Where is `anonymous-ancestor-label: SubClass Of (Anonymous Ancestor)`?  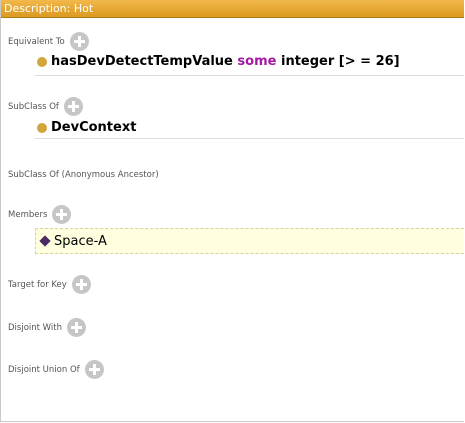 anonymous-ancestor-label: SubClass Of (Anonymous Ancestor) is located at coordinates (83, 175).